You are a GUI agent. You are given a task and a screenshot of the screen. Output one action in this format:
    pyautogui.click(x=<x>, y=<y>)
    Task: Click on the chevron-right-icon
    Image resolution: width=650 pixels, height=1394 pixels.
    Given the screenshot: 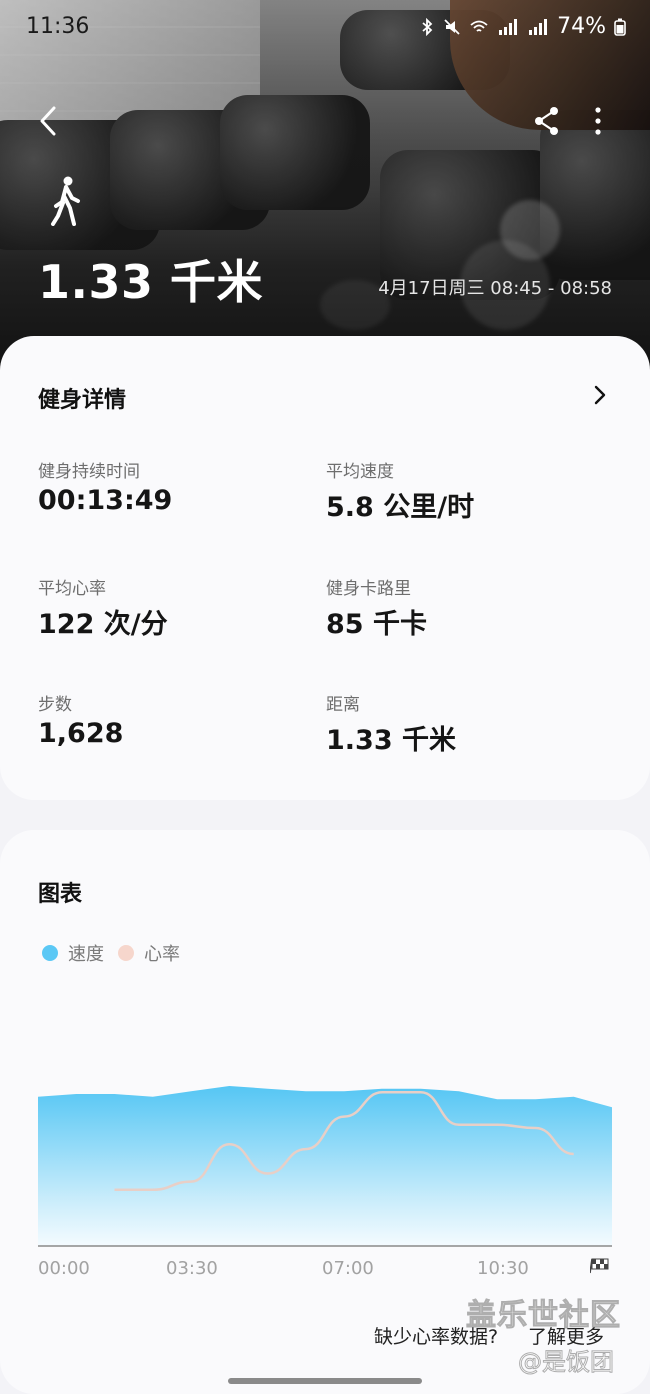 What is the action you would take?
    pyautogui.click(x=600, y=395)
    